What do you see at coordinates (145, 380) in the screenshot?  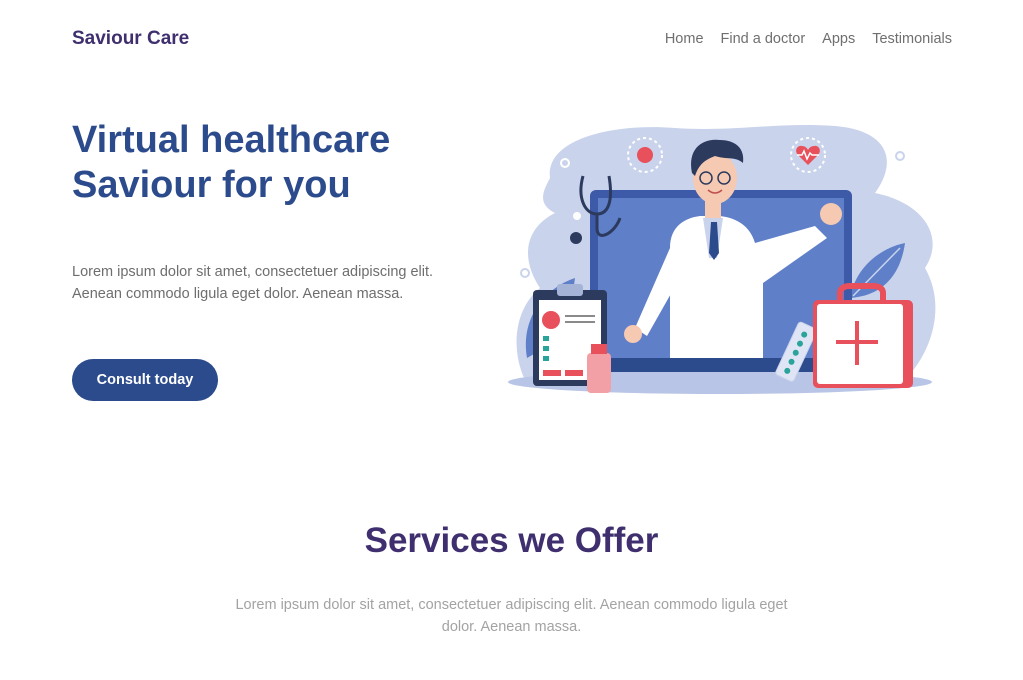 I see `consult-today-button: Consult today` at bounding box center [145, 380].